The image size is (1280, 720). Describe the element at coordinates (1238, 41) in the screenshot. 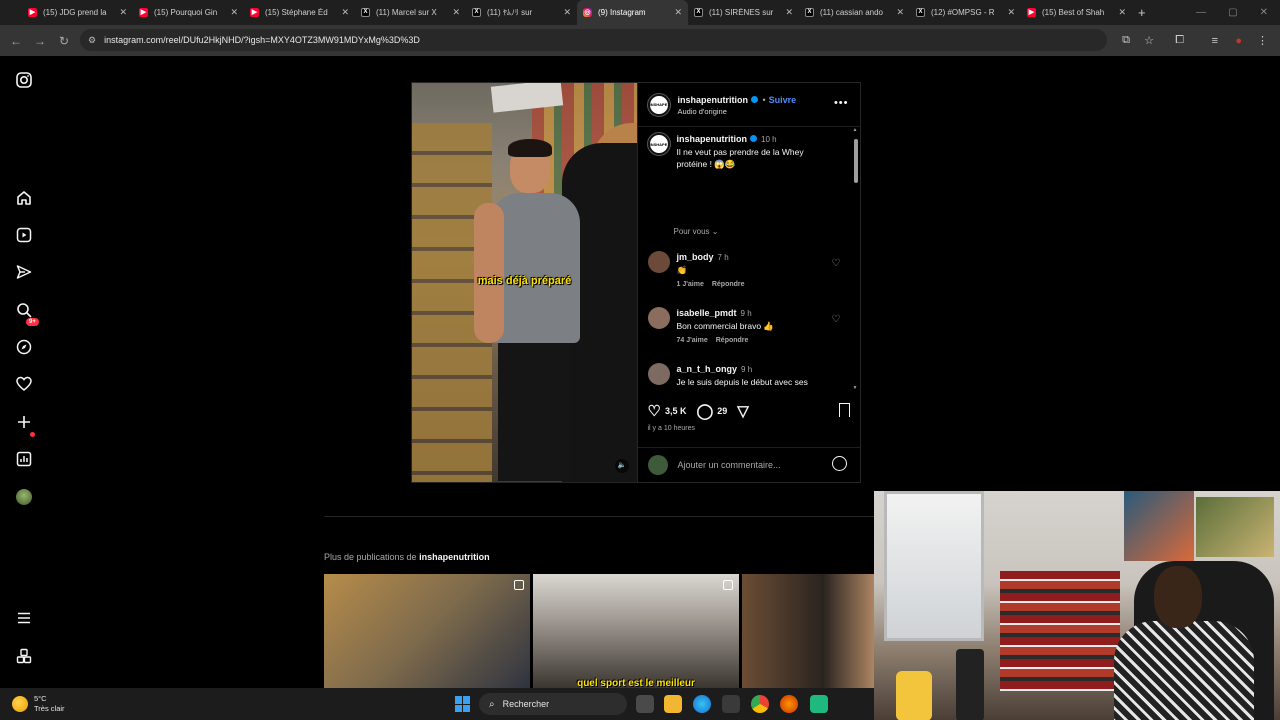

I see `profile-avatar-icon: ●` at that location.